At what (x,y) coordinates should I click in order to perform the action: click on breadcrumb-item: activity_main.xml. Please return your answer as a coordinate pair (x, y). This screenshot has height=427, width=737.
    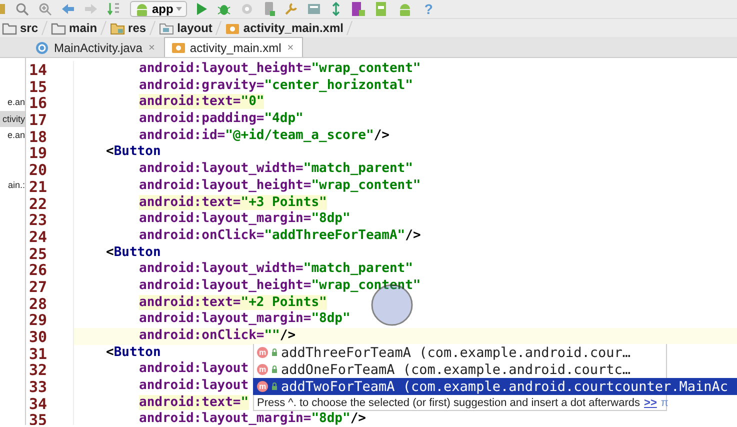
    Looking at the image, I should click on (284, 28).